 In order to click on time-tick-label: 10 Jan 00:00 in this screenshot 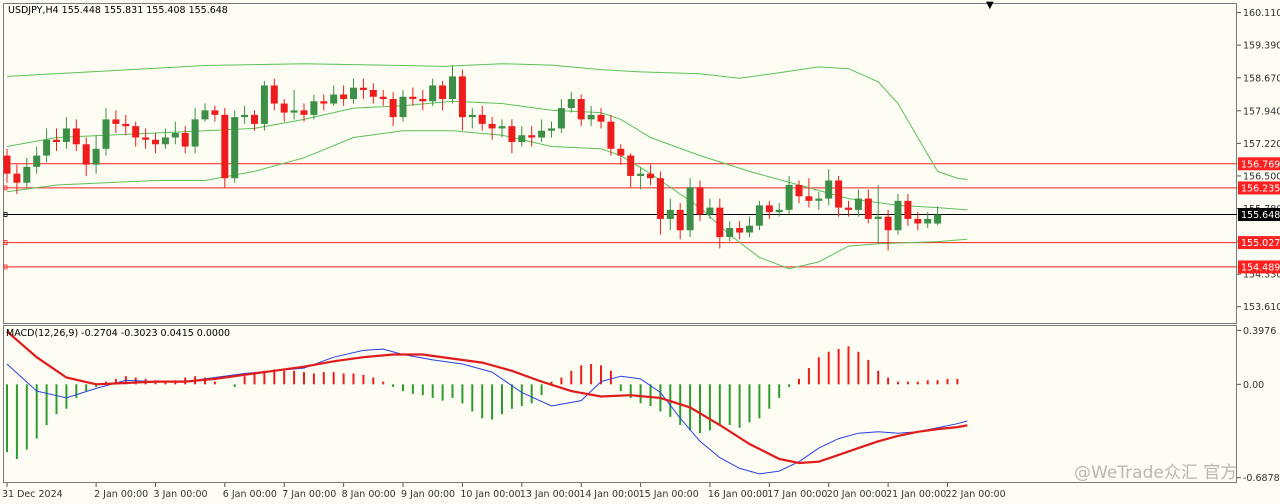, I will do `click(490, 494)`.